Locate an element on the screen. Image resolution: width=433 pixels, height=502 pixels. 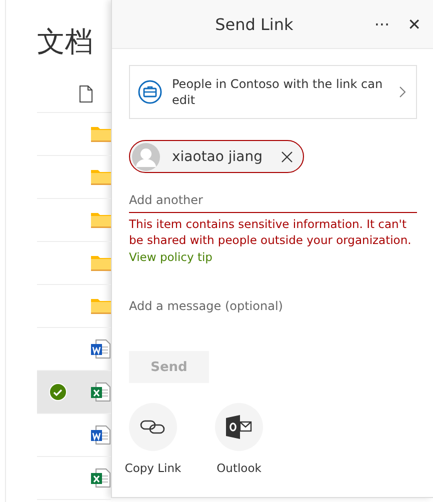
check-icon is located at coordinates (58, 392).